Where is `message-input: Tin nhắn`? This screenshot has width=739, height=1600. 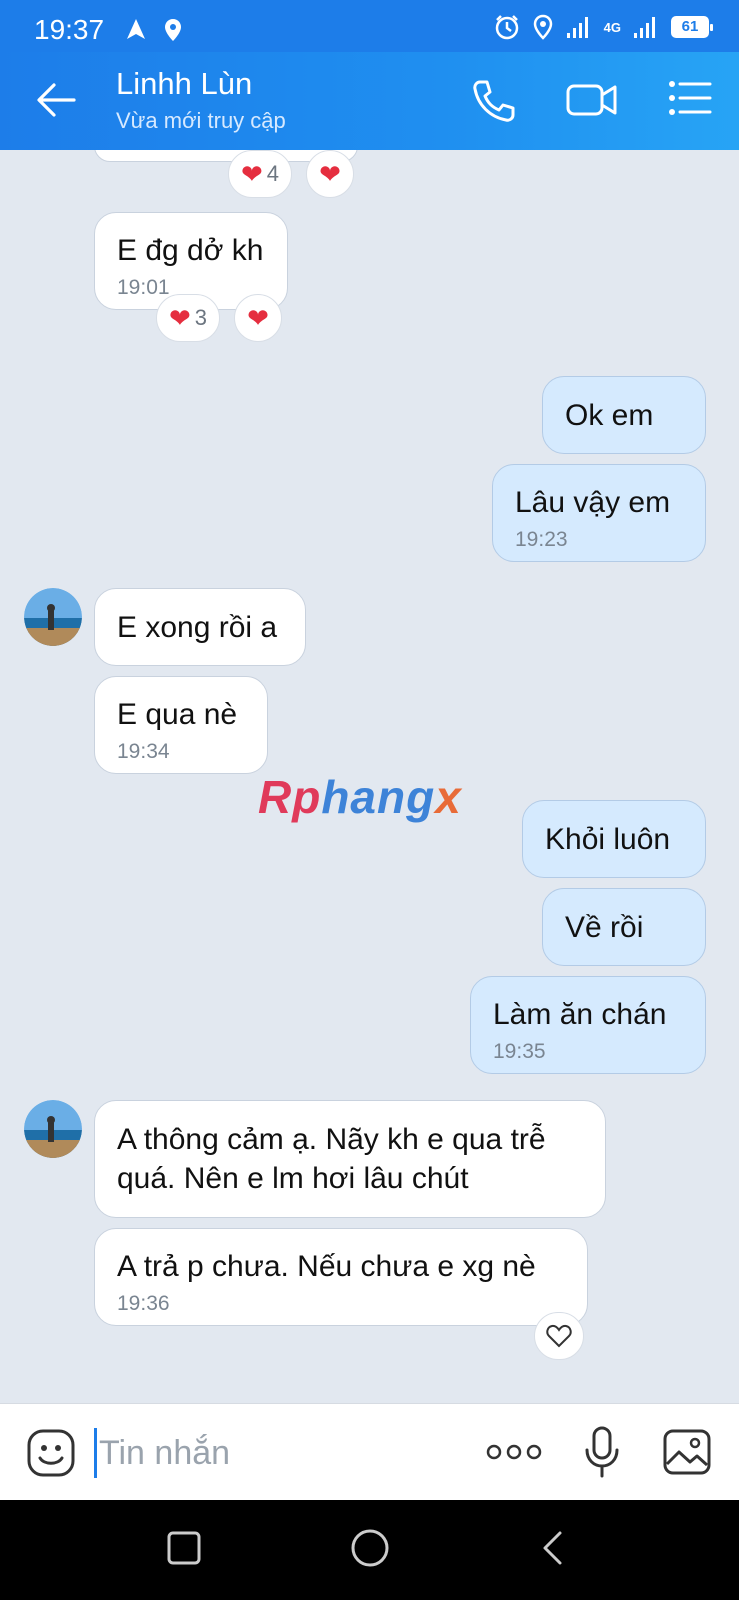 message-input: Tin nhắn is located at coordinates (274, 1453).